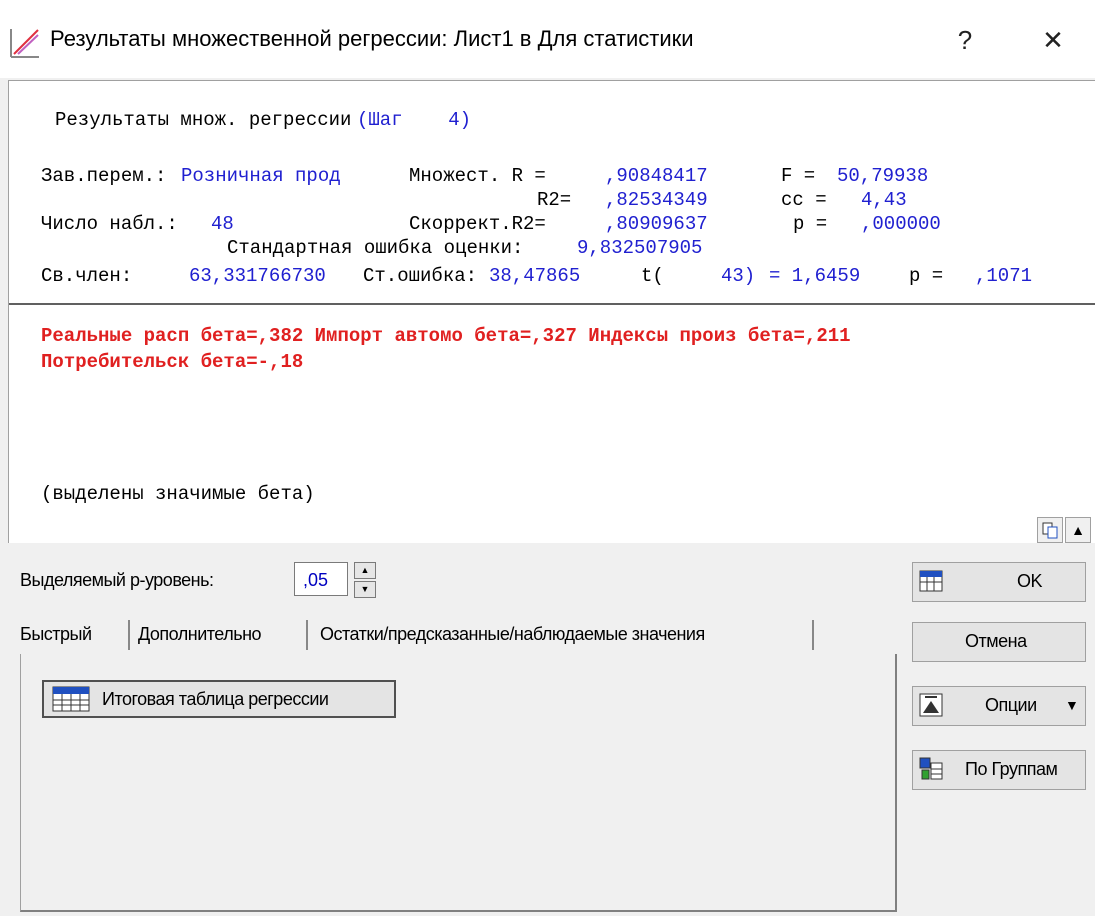  I want to click on t-label: t(, so click(652, 276).